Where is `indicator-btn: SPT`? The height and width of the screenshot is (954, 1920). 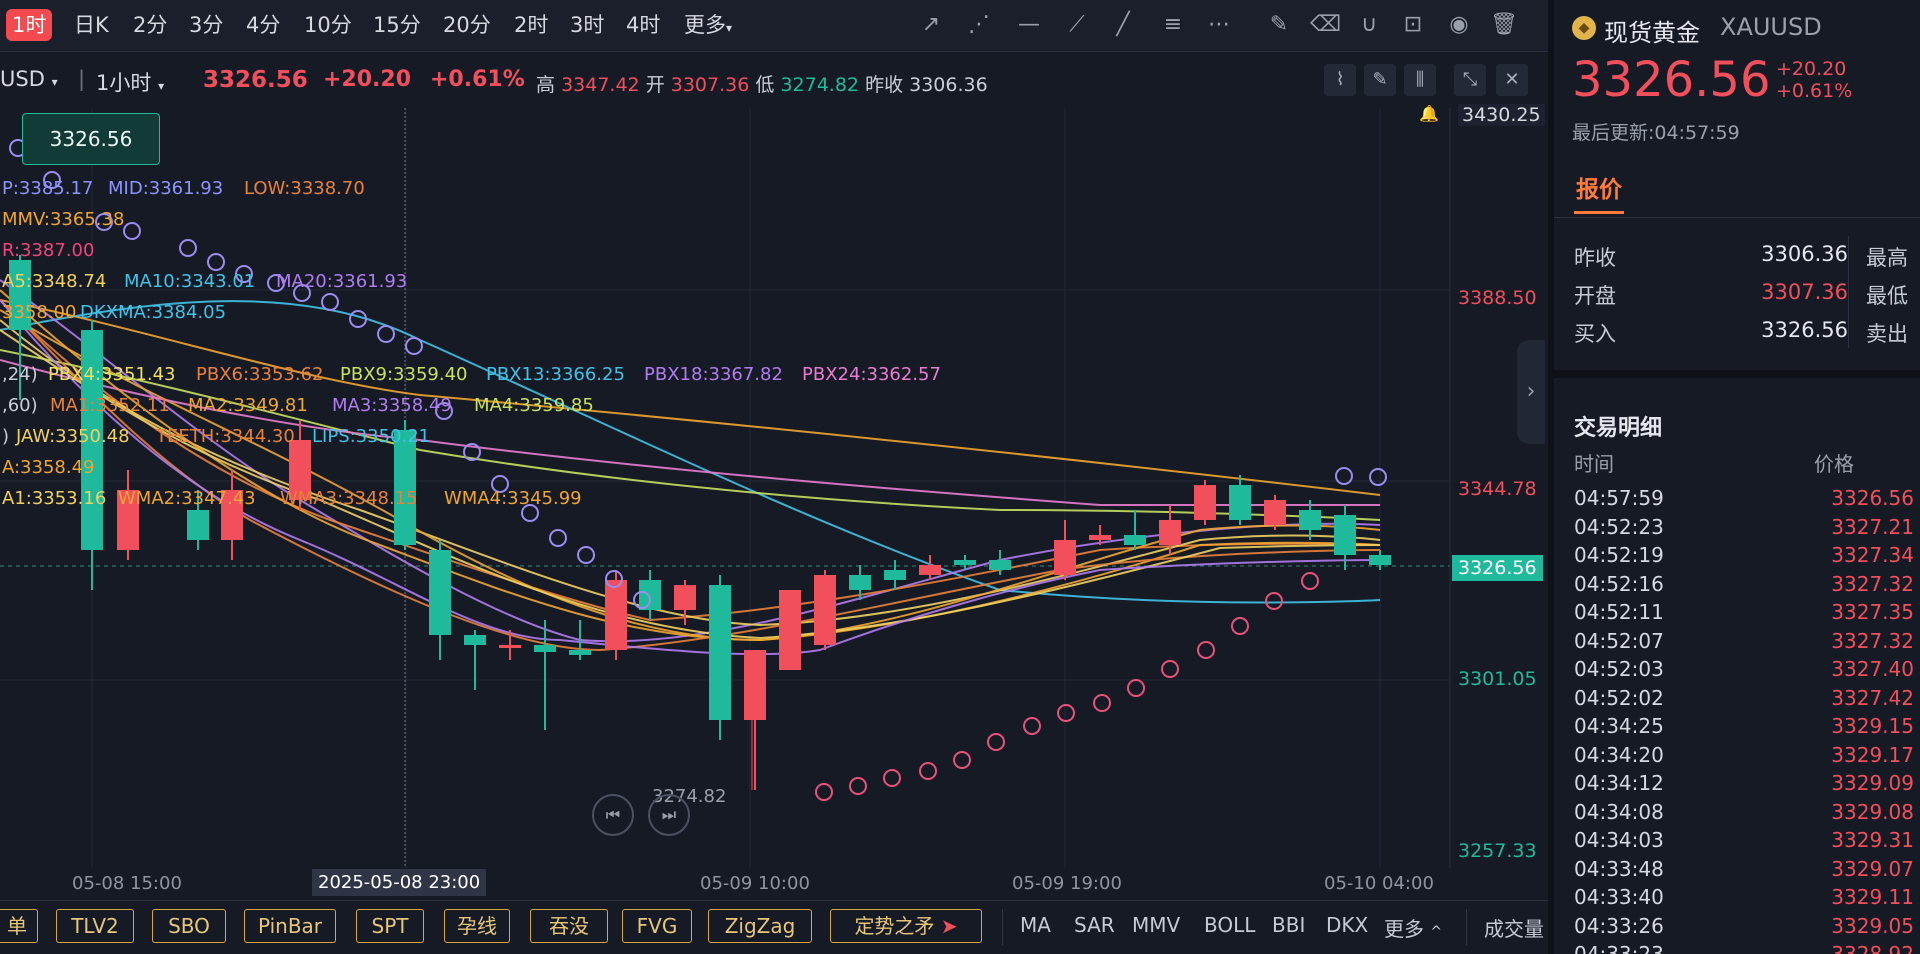
indicator-btn: SPT is located at coordinates (390, 926).